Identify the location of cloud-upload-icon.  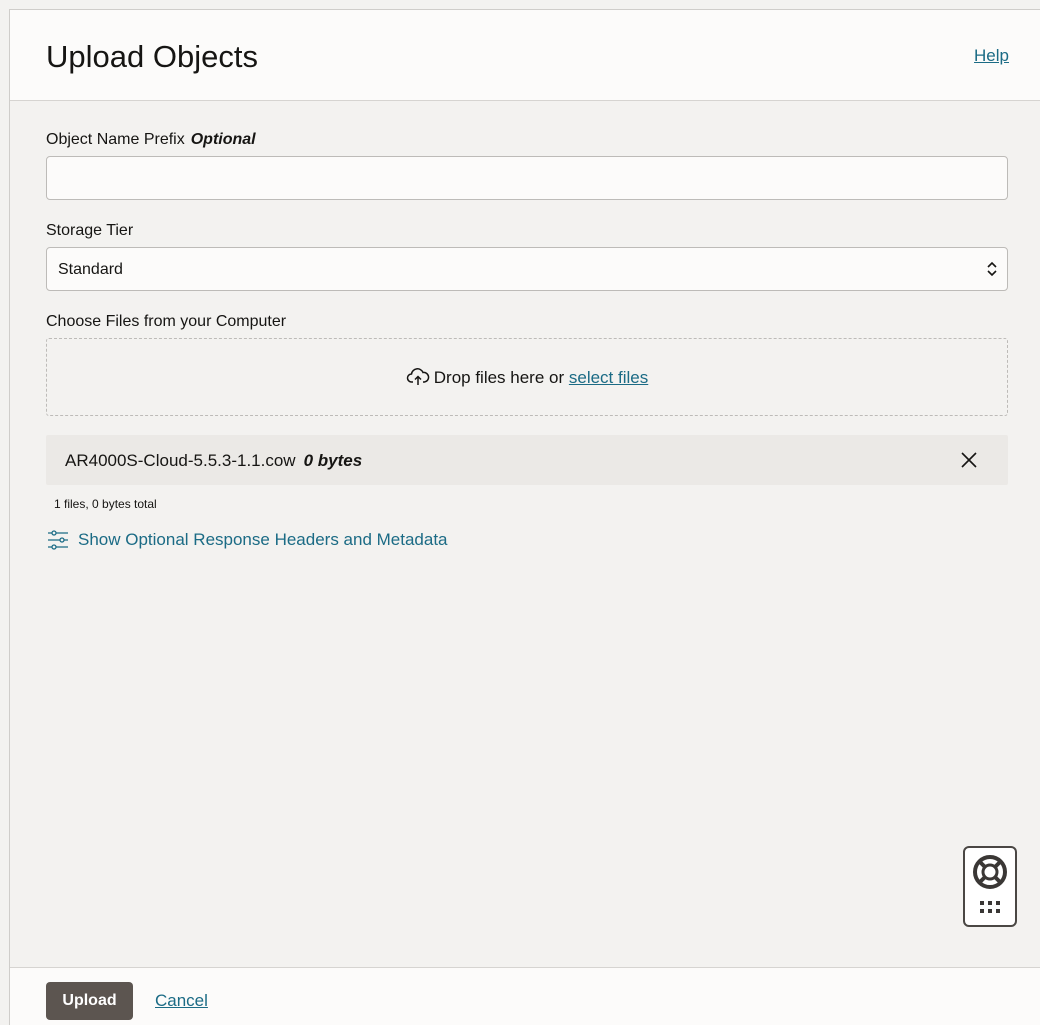
(418, 376).